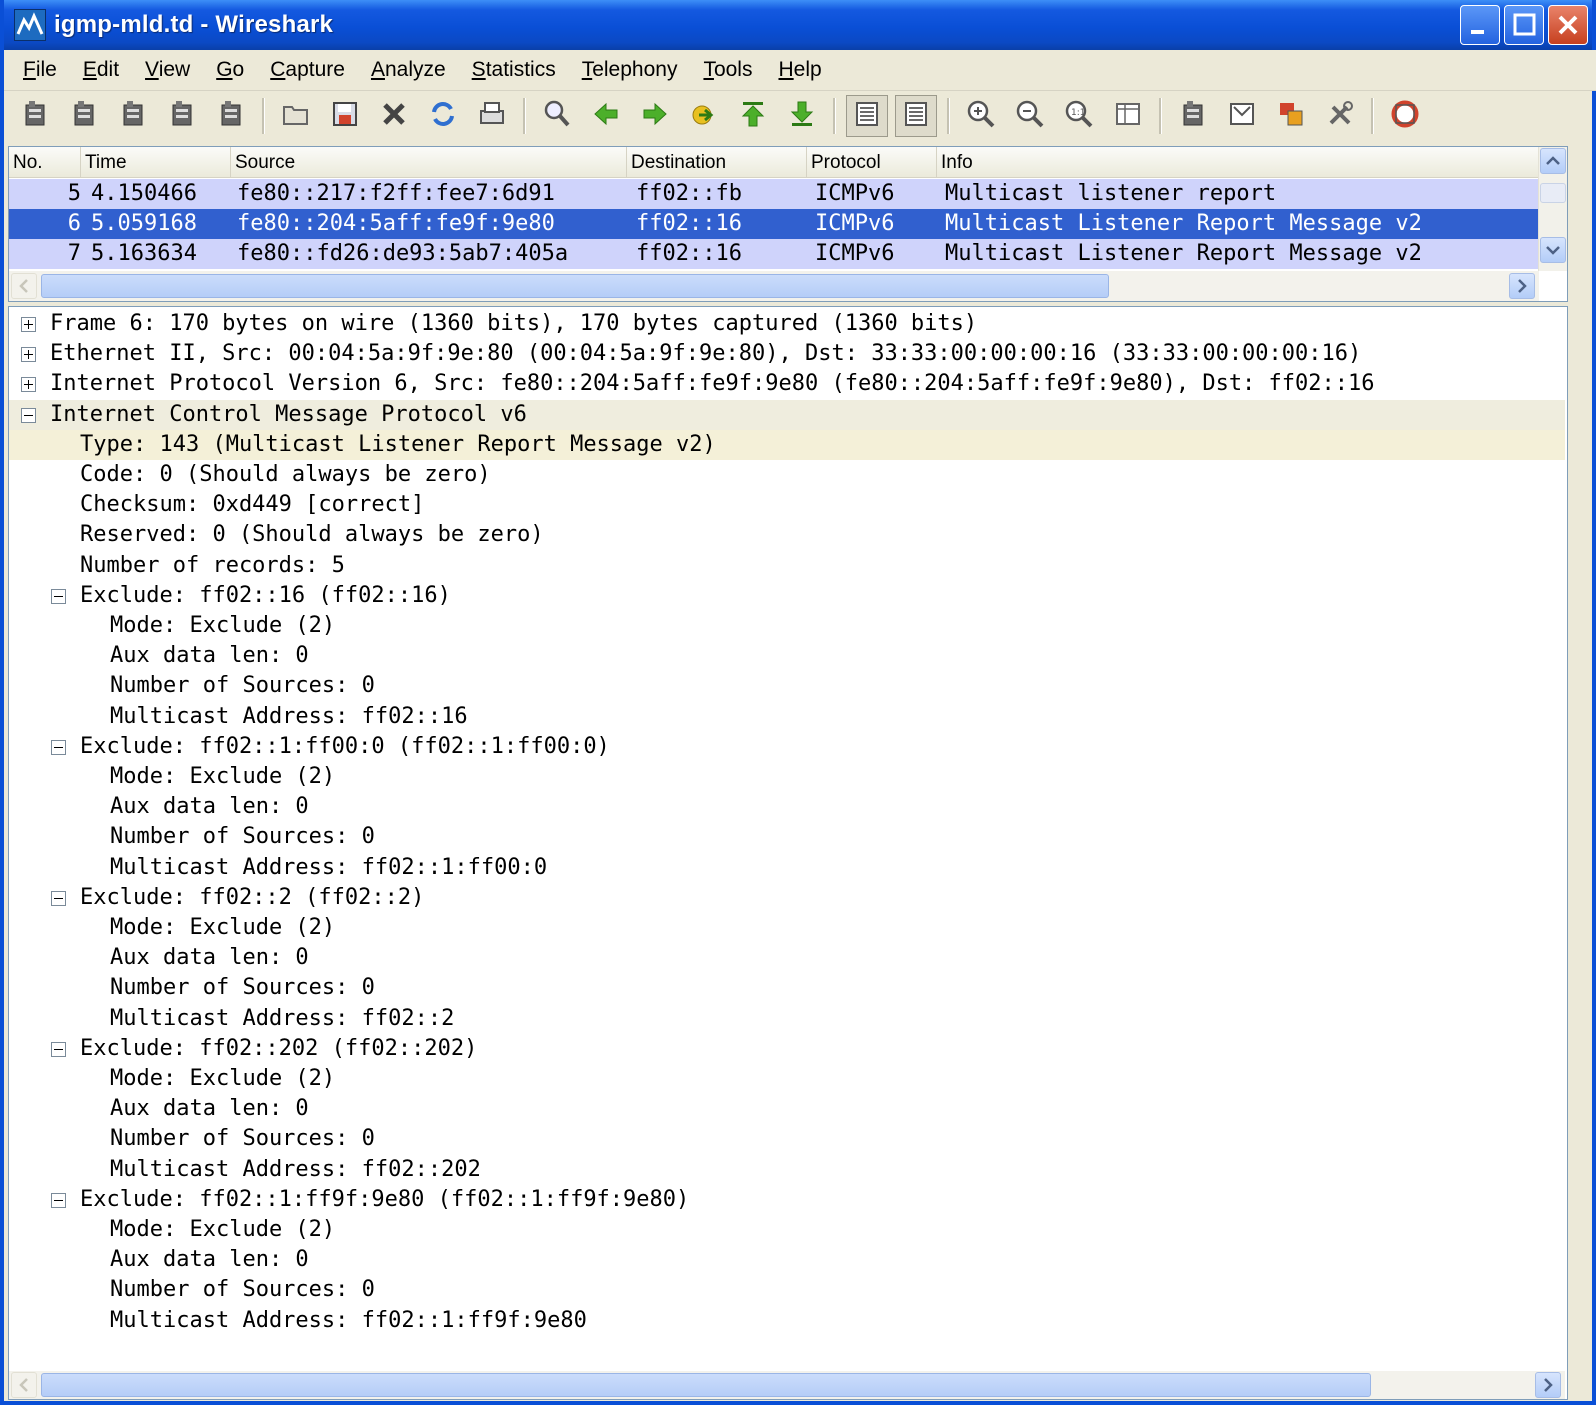  Describe the element at coordinates (84, 116) in the screenshot. I see `capture-options-button` at that location.